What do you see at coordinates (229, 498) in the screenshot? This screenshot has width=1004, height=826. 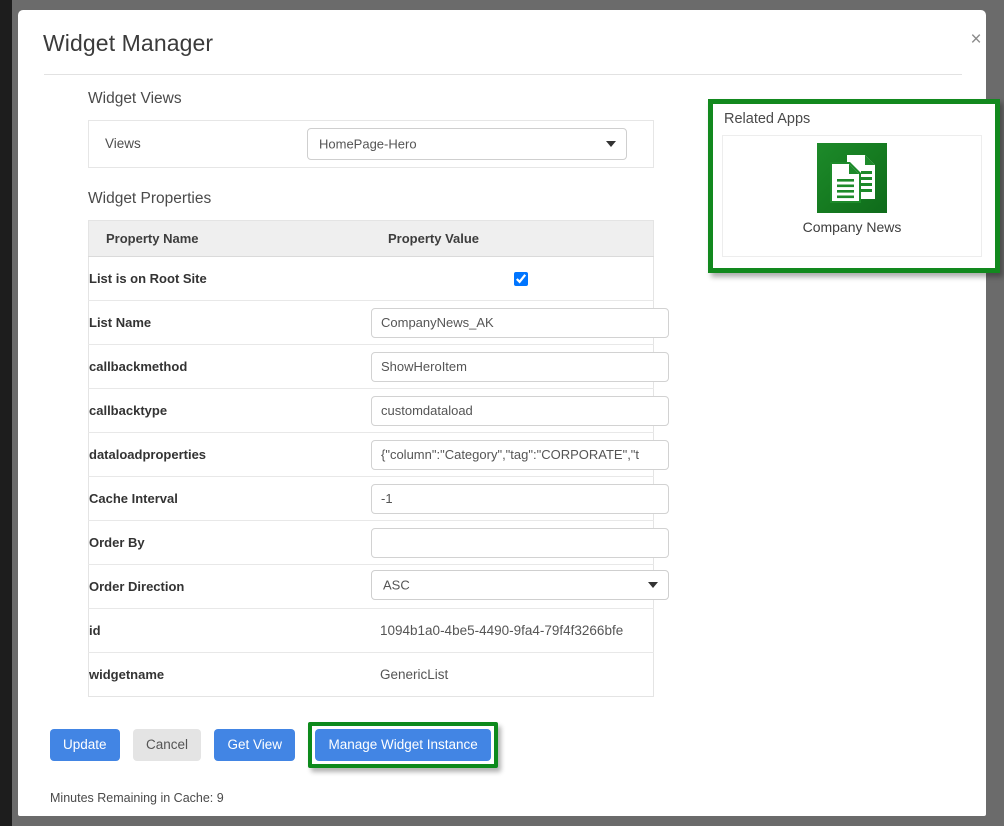 I see `property-name-cell: Cache Interval` at bounding box center [229, 498].